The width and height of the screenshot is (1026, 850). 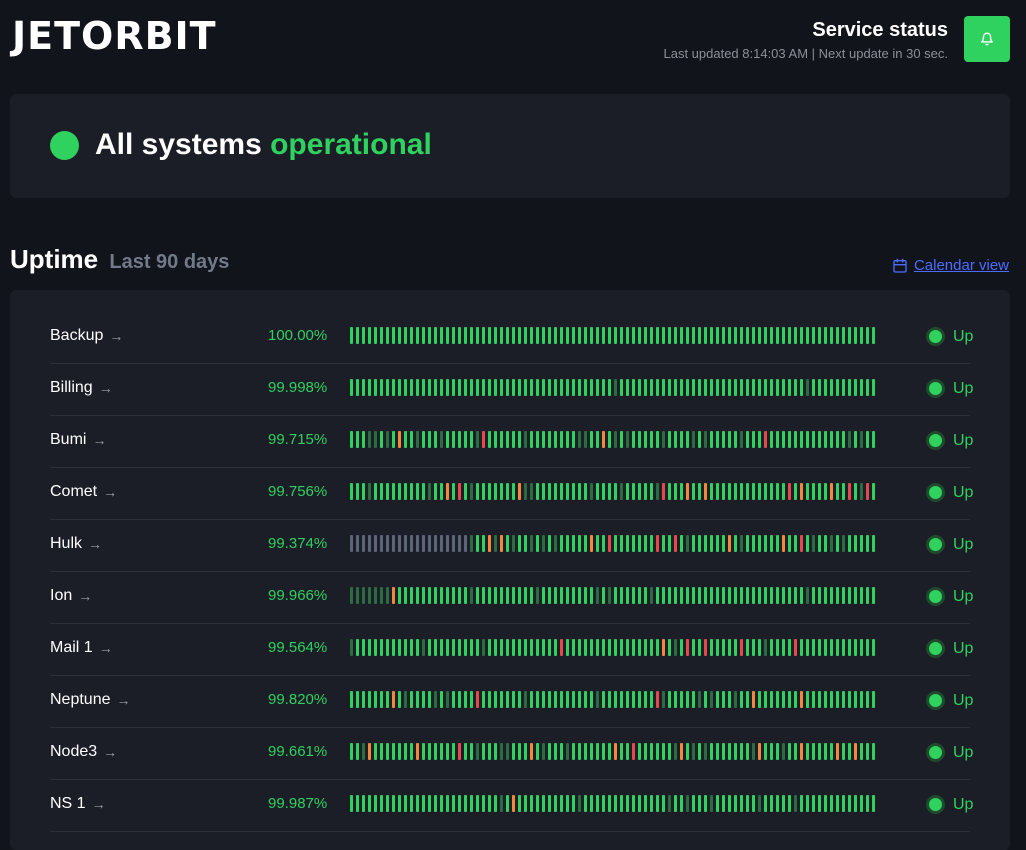 I want to click on service-name-link: Backup →, so click(x=86, y=336).